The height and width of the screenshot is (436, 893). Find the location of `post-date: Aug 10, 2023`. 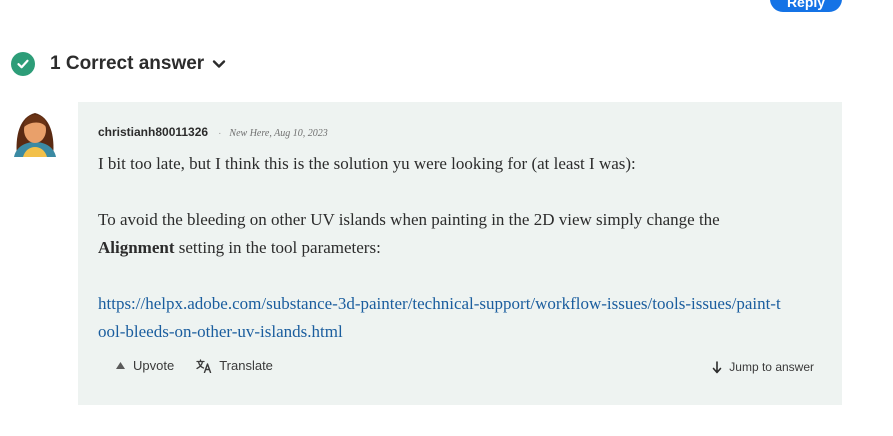

post-date: Aug 10, 2023 is located at coordinates (301, 133).